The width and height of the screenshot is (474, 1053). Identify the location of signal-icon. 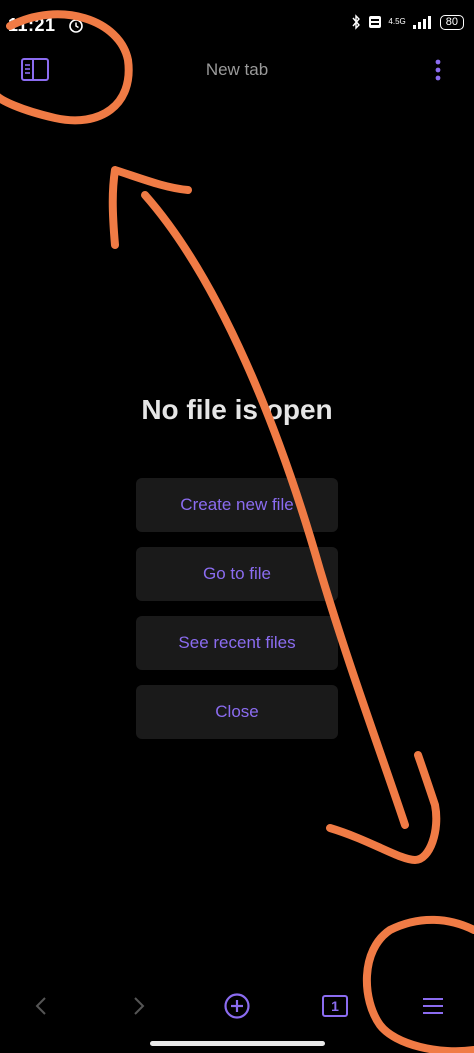
(421, 22).